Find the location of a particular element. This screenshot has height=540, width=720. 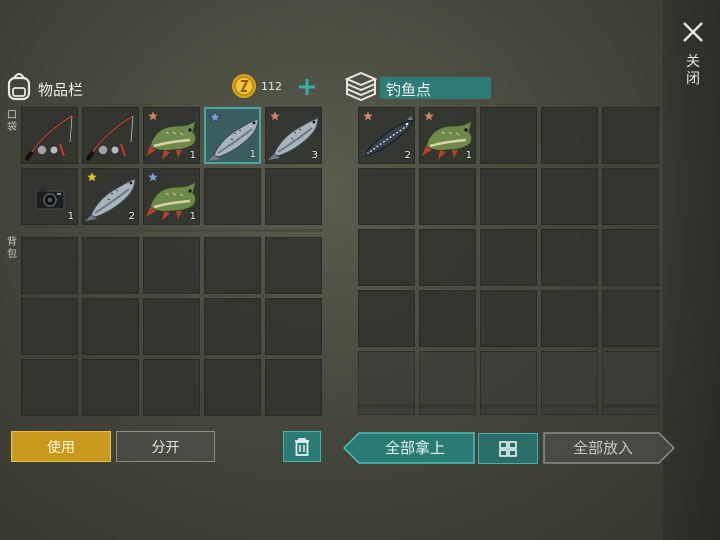

storage-box-icon is located at coordinates (361, 86).